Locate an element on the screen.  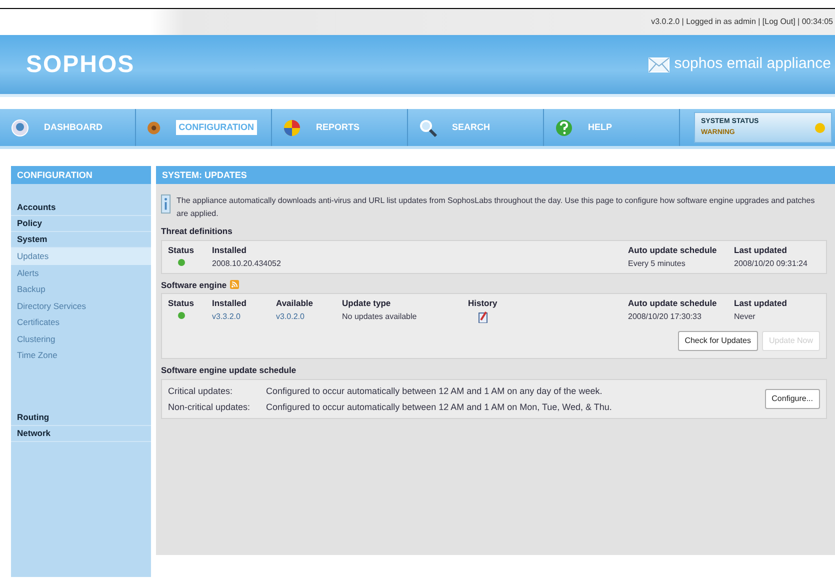
table-cell-text: No updates available is located at coordinates (380, 317).